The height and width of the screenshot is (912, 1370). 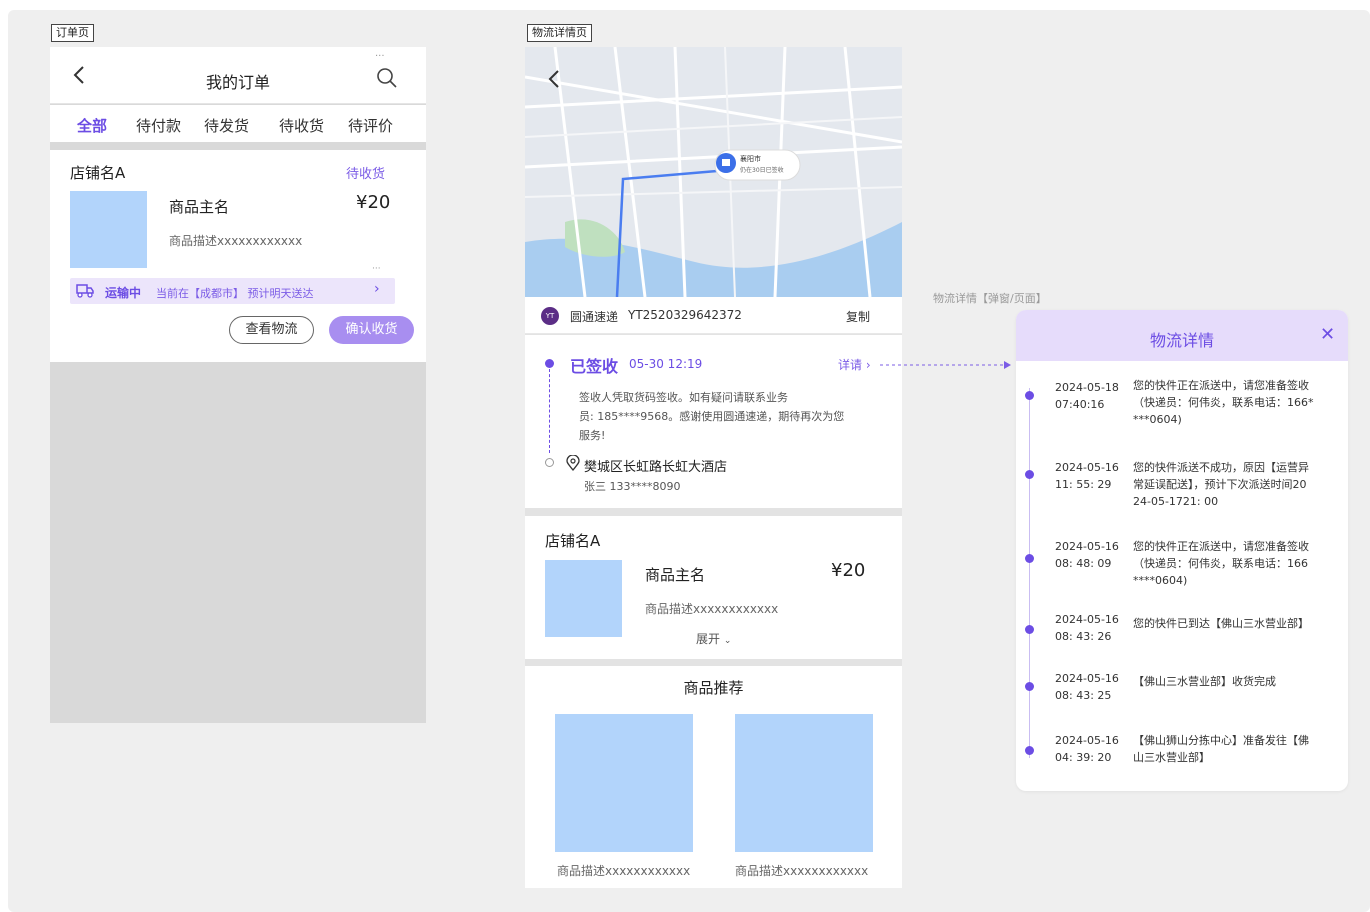 What do you see at coordinates (945, 365) in the screenshot?
I see `connector-arrow` at bounding box center [945, 365].